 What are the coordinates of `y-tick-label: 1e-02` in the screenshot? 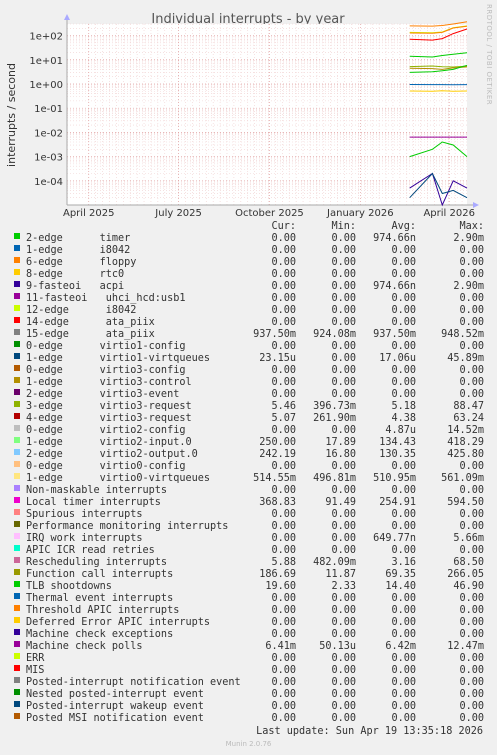 It's located at (48, 133).